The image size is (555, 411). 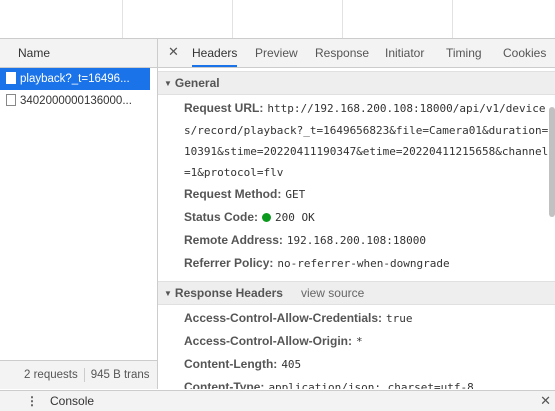 I want to click on status-dot-icon, so click(x=267, y=217).